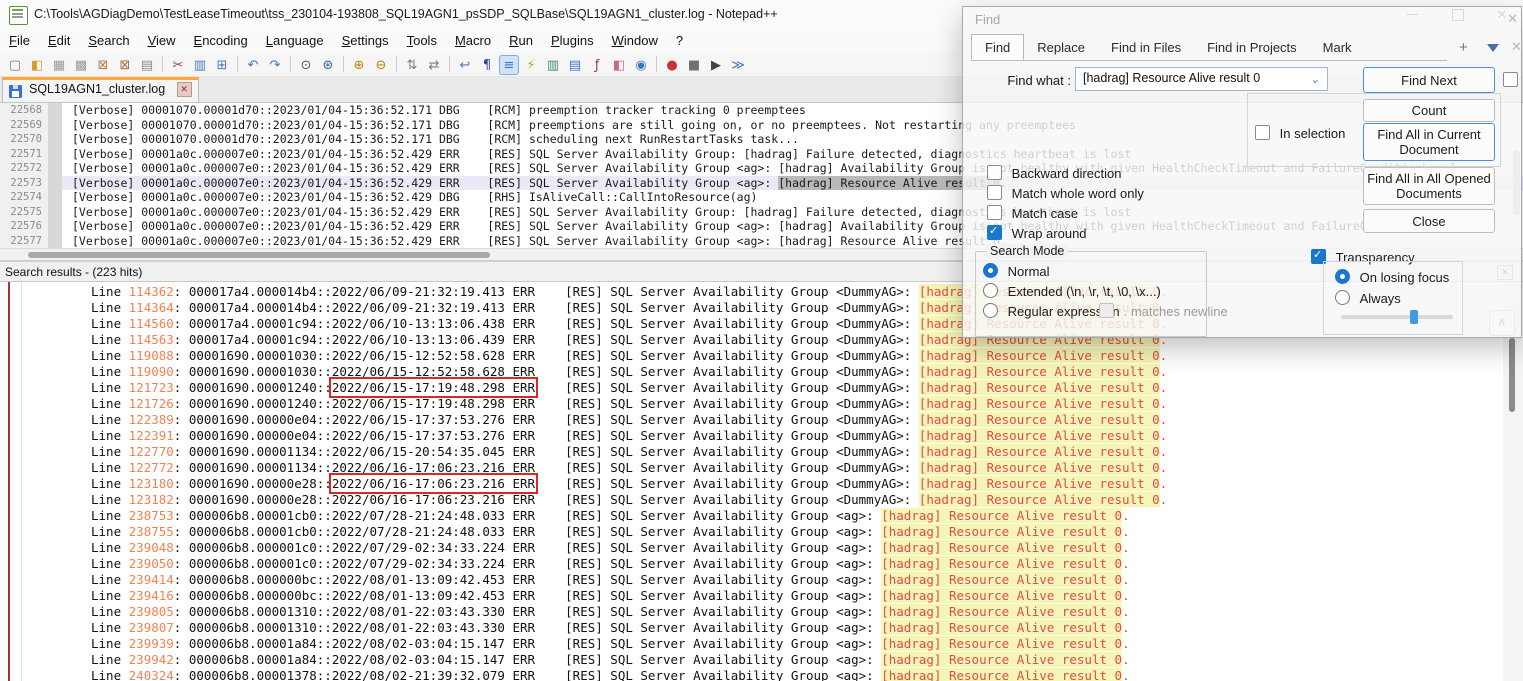 This screenshot has width=1523, height=681. What do you see at coordinates (1342, 297) in the screenshot?
I see `always-radio` at bounding box center [1342, 297].